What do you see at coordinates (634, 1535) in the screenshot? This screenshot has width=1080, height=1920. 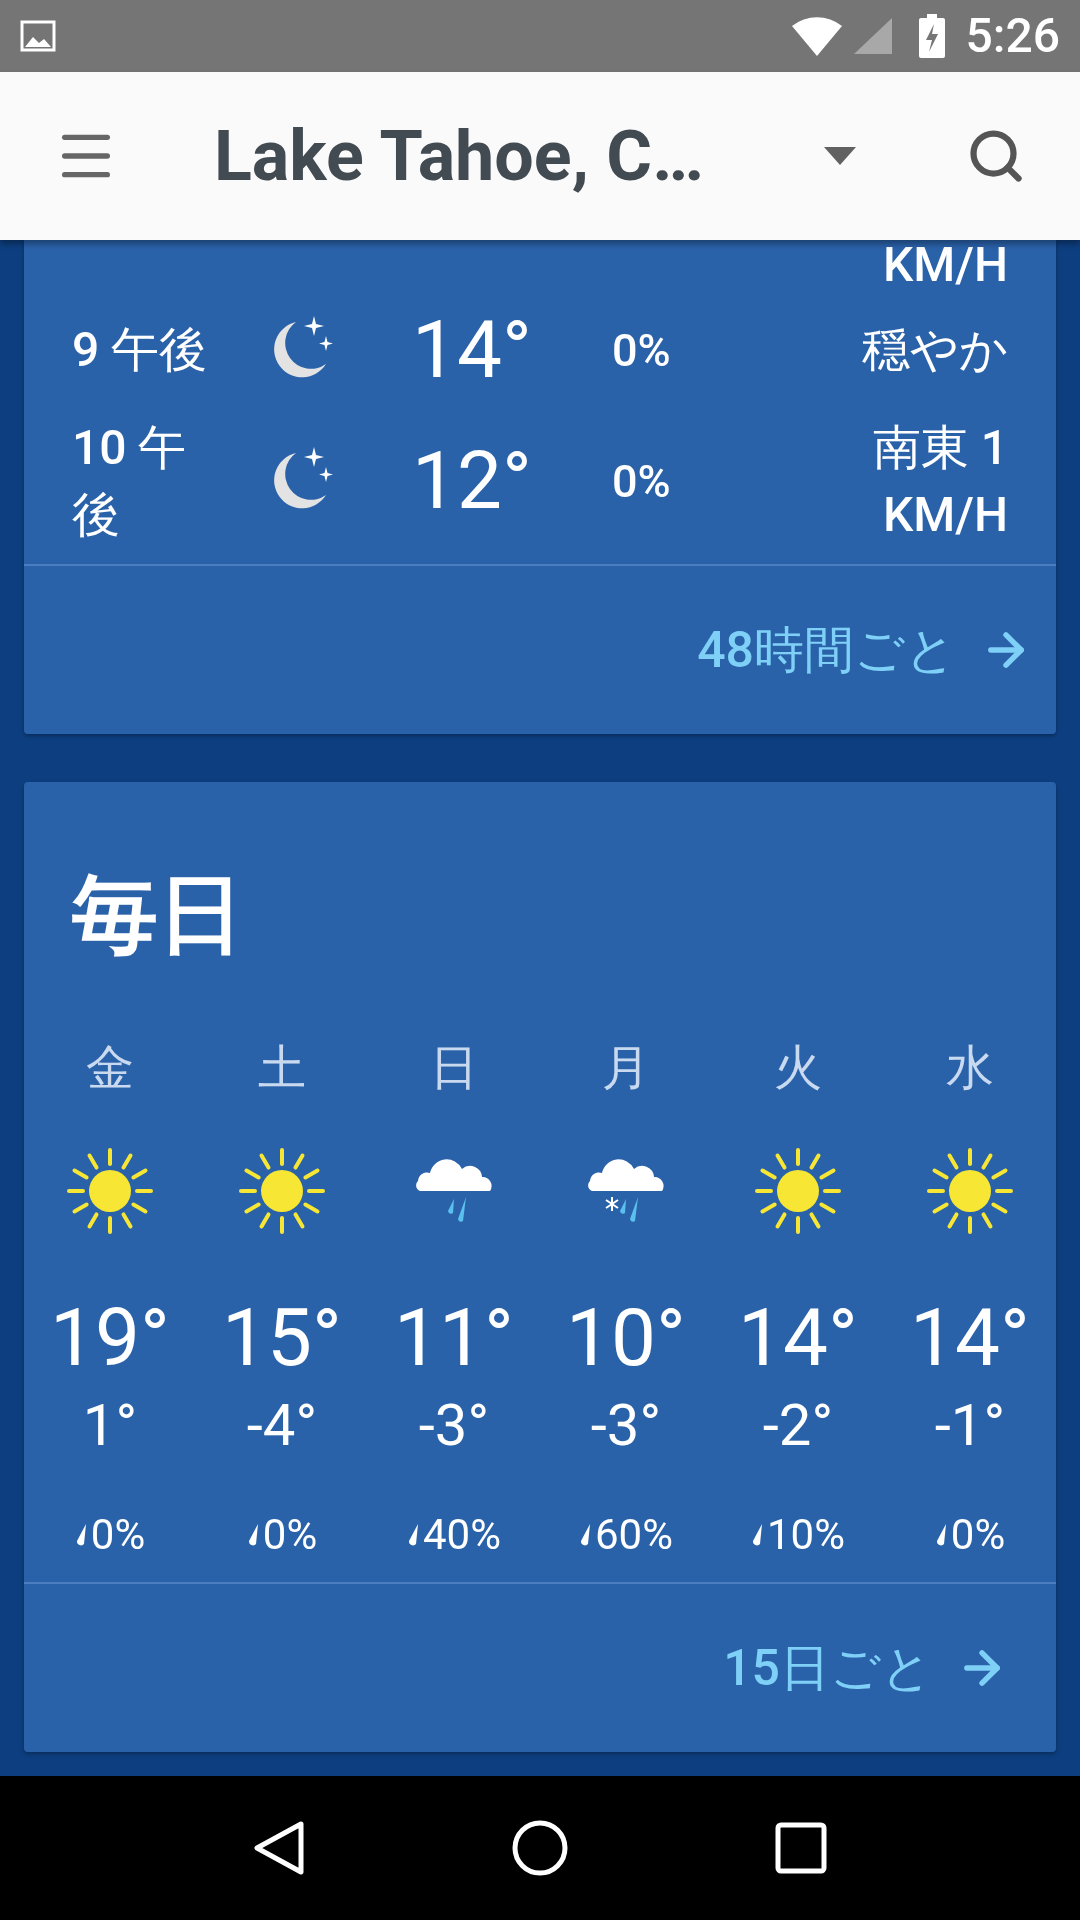 I see `daily-precipitation: 60%` at bounding box center [634, 1535].